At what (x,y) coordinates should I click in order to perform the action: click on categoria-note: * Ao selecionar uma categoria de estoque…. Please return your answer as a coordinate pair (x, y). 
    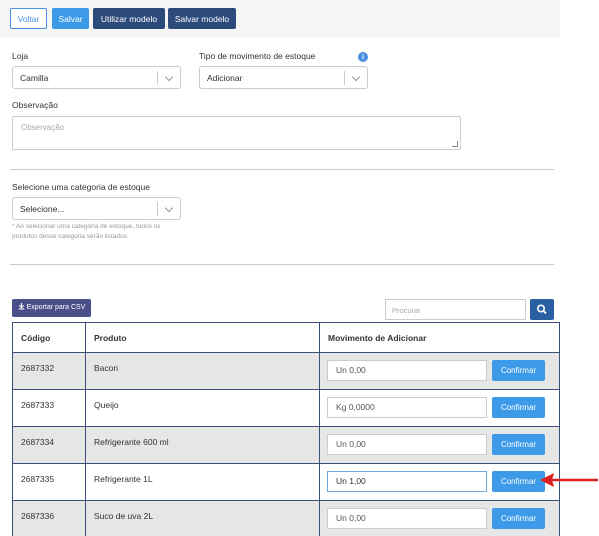
    Looking at the image, I should click on (86, 231).